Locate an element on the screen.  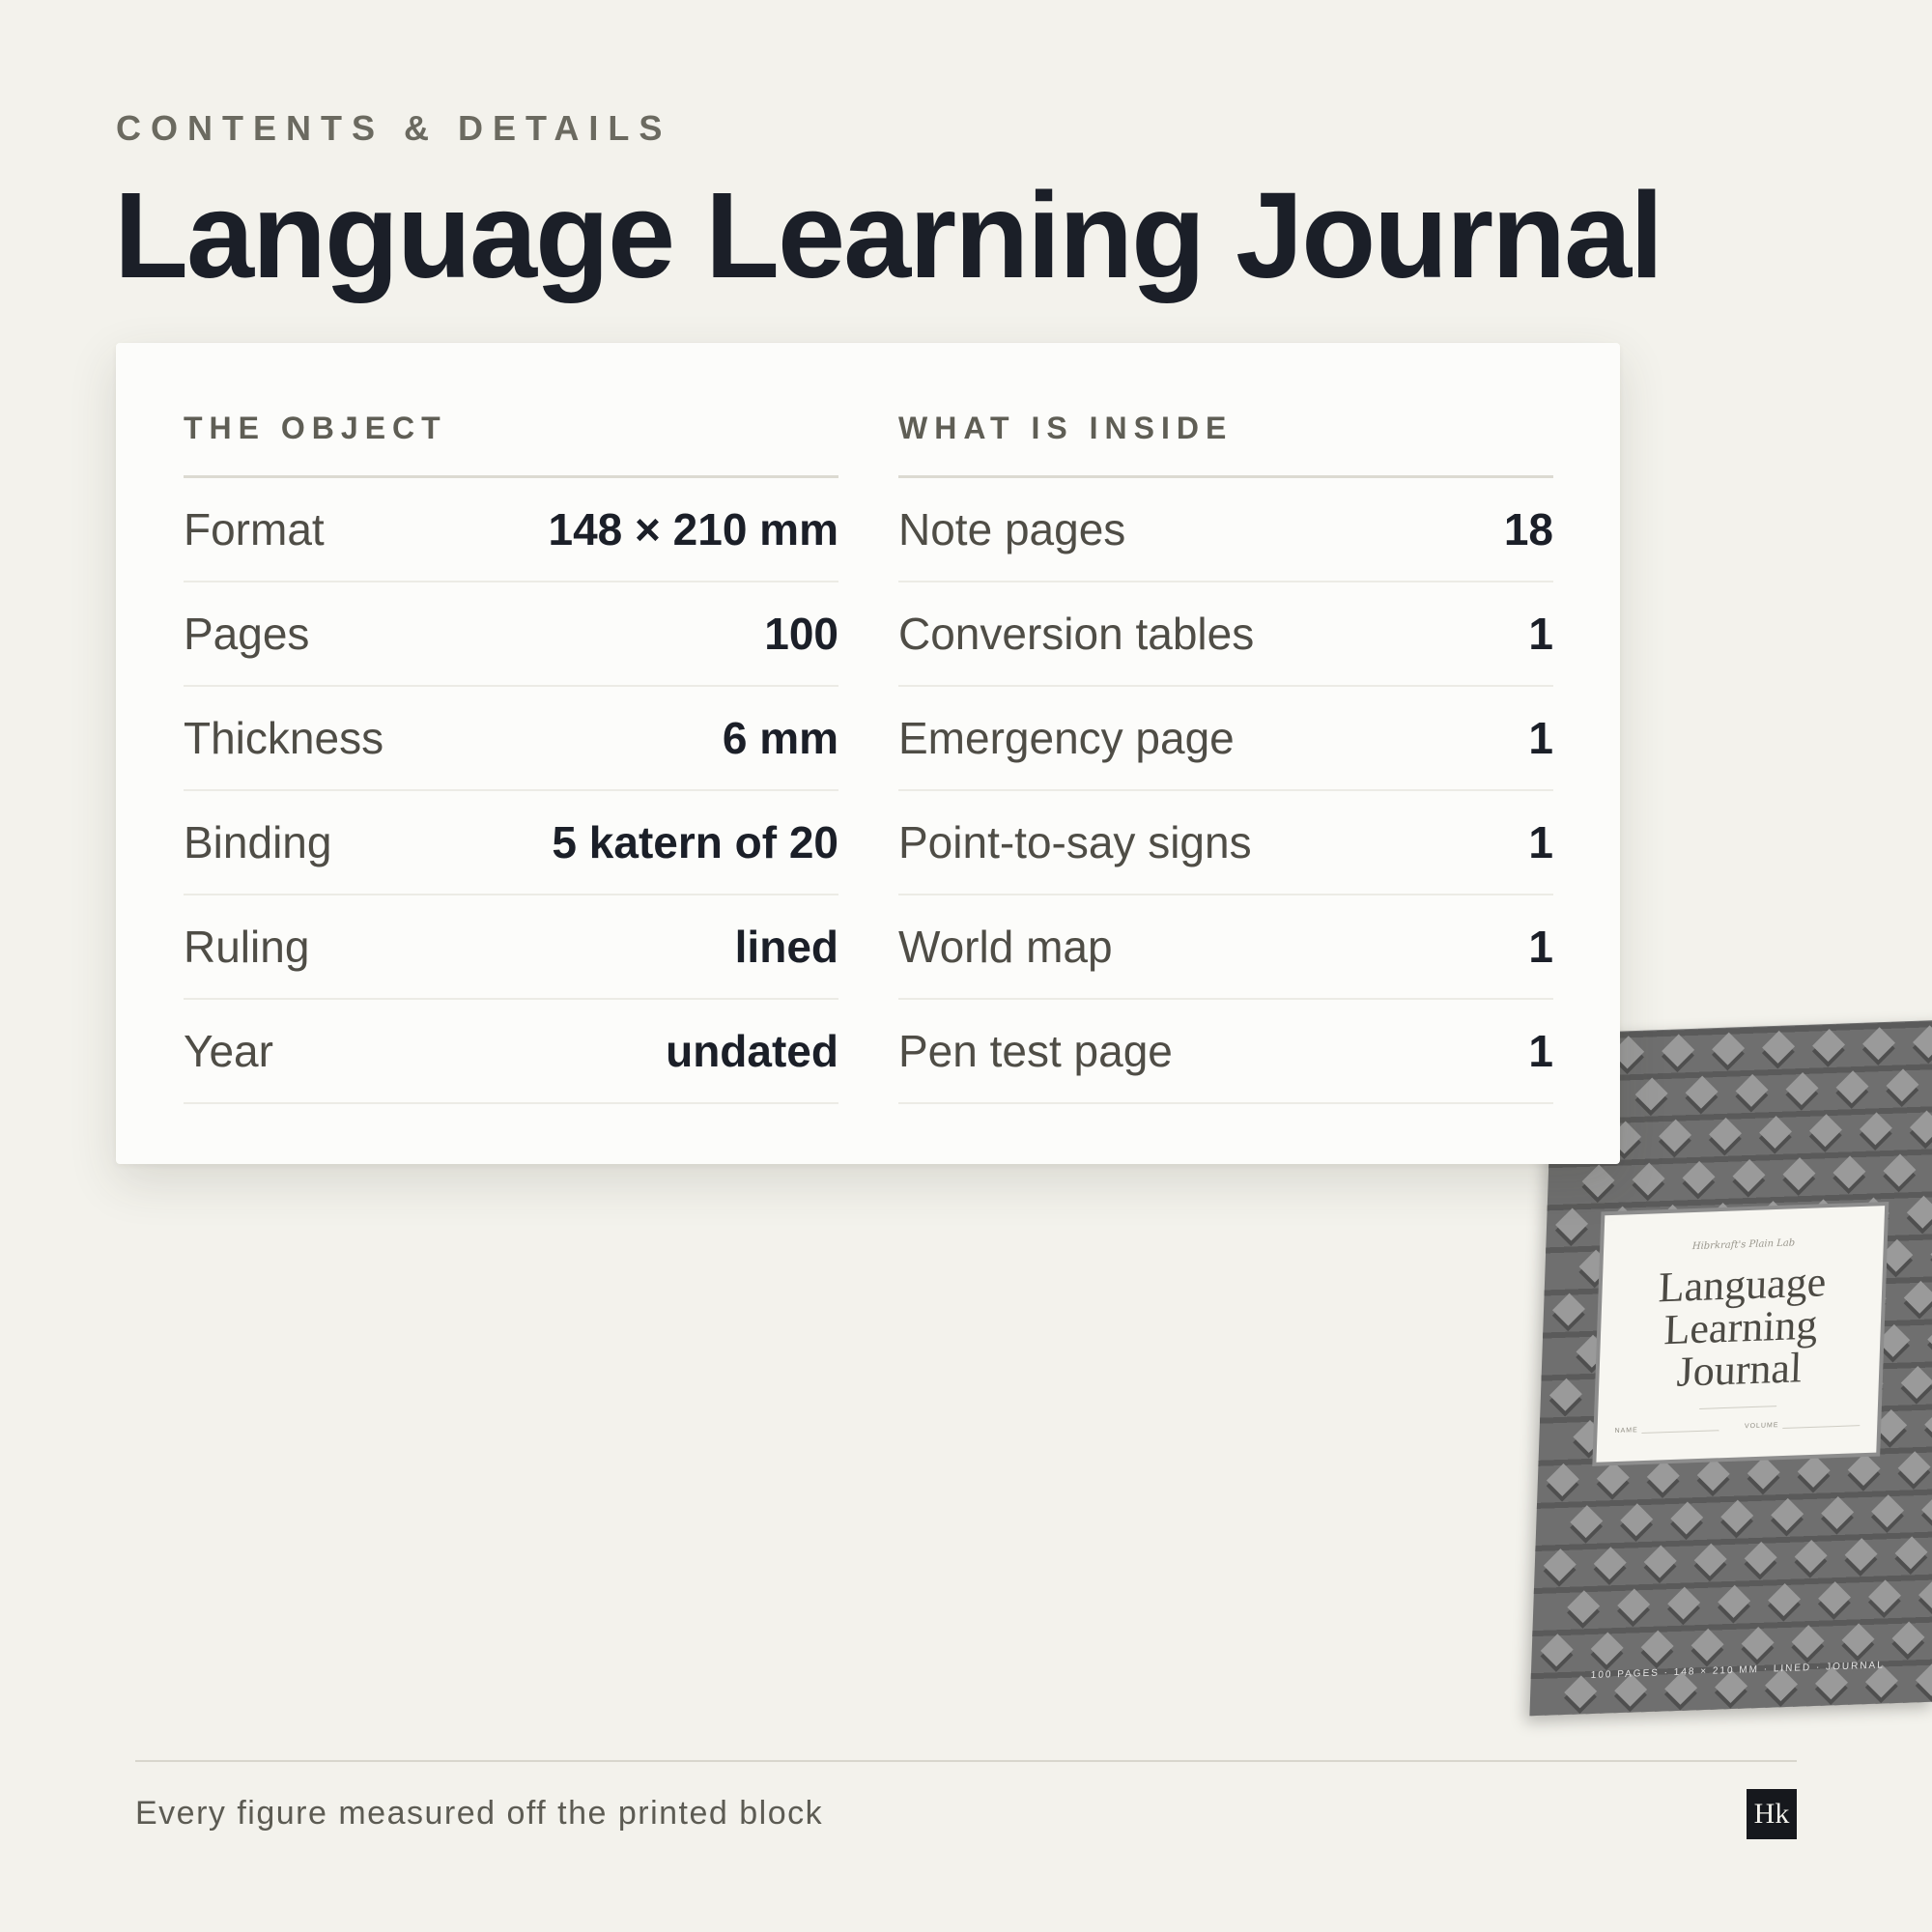
contents-label: Conversion tables is located at coordinates (1076, 634).